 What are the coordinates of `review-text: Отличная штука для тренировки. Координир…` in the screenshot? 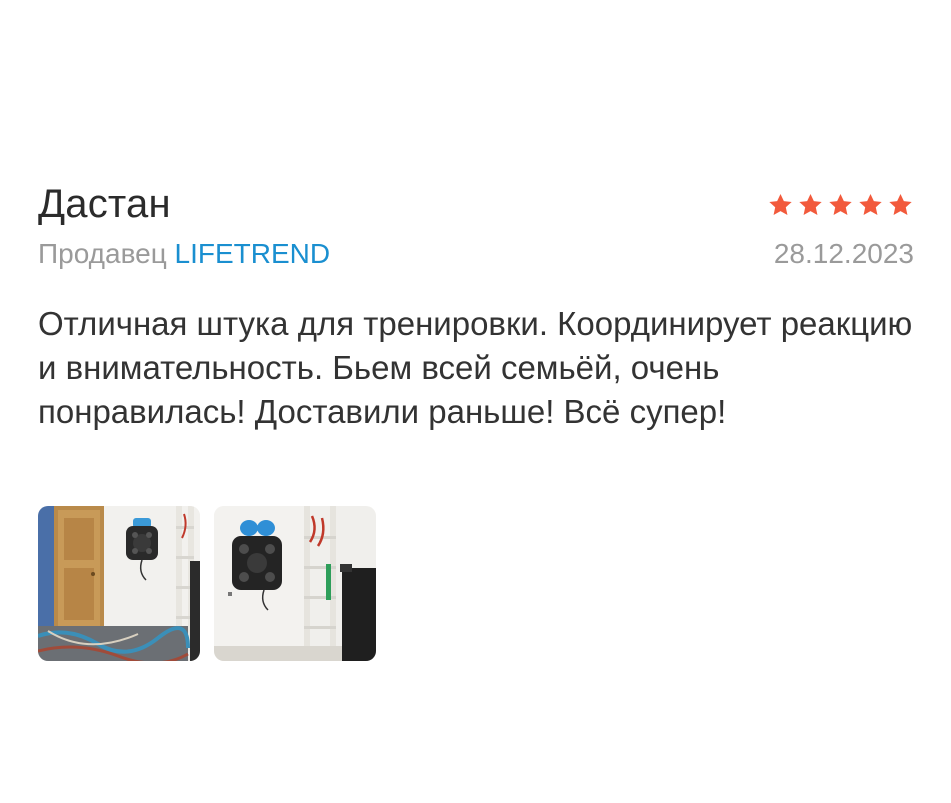 It's located at (475, 367).